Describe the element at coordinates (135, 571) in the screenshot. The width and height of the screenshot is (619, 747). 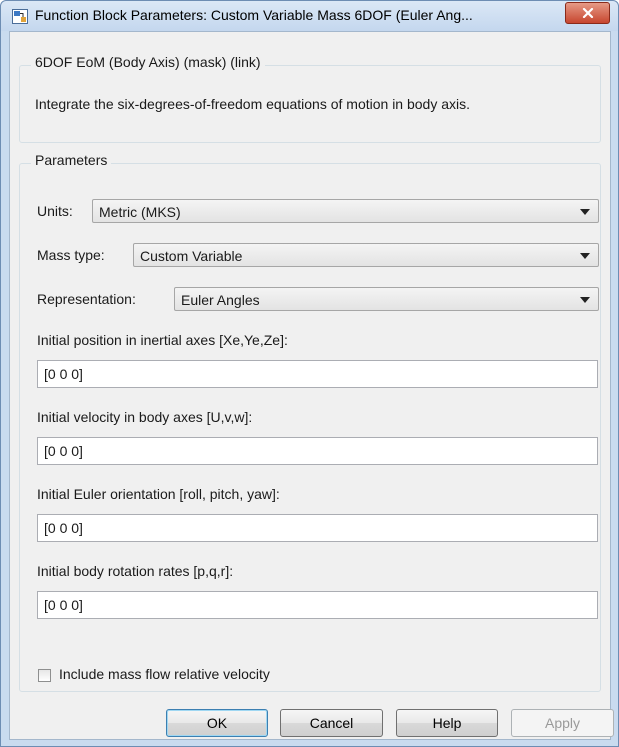
I see `initial-rates-label: Initial body rotation rates [p,q,r]:` at that location.